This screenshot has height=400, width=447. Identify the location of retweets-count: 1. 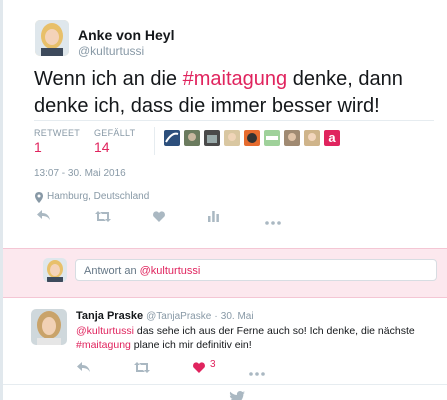
(38, 147).